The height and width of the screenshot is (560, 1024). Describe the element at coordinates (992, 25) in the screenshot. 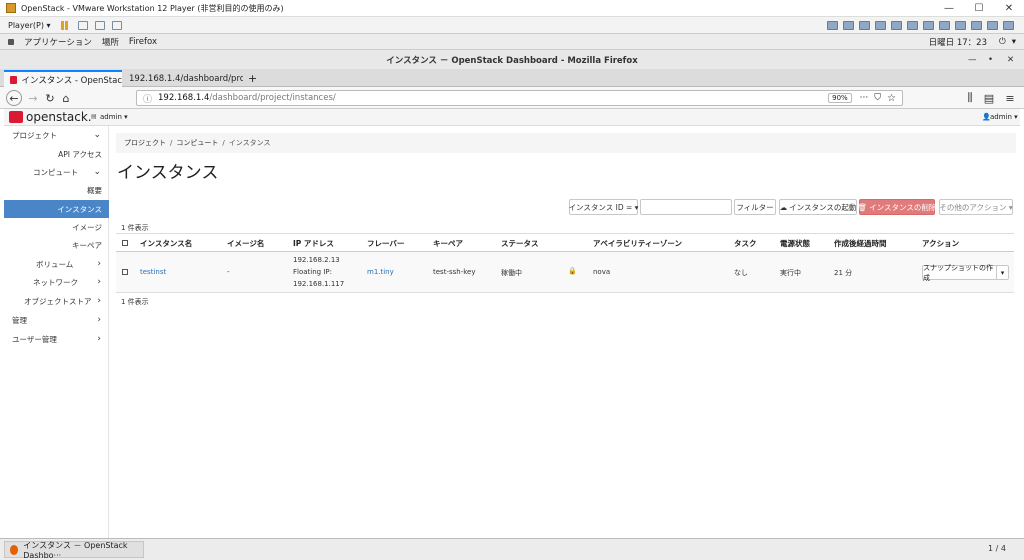

I see `device-unity-icon` at that location.